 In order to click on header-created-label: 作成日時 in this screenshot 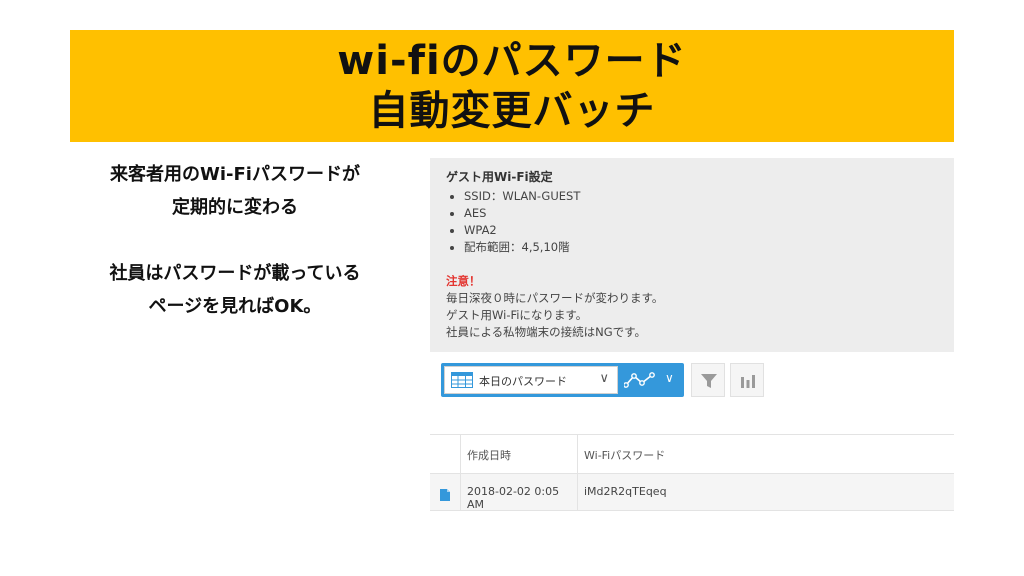, I will do `click(489, 455)`.